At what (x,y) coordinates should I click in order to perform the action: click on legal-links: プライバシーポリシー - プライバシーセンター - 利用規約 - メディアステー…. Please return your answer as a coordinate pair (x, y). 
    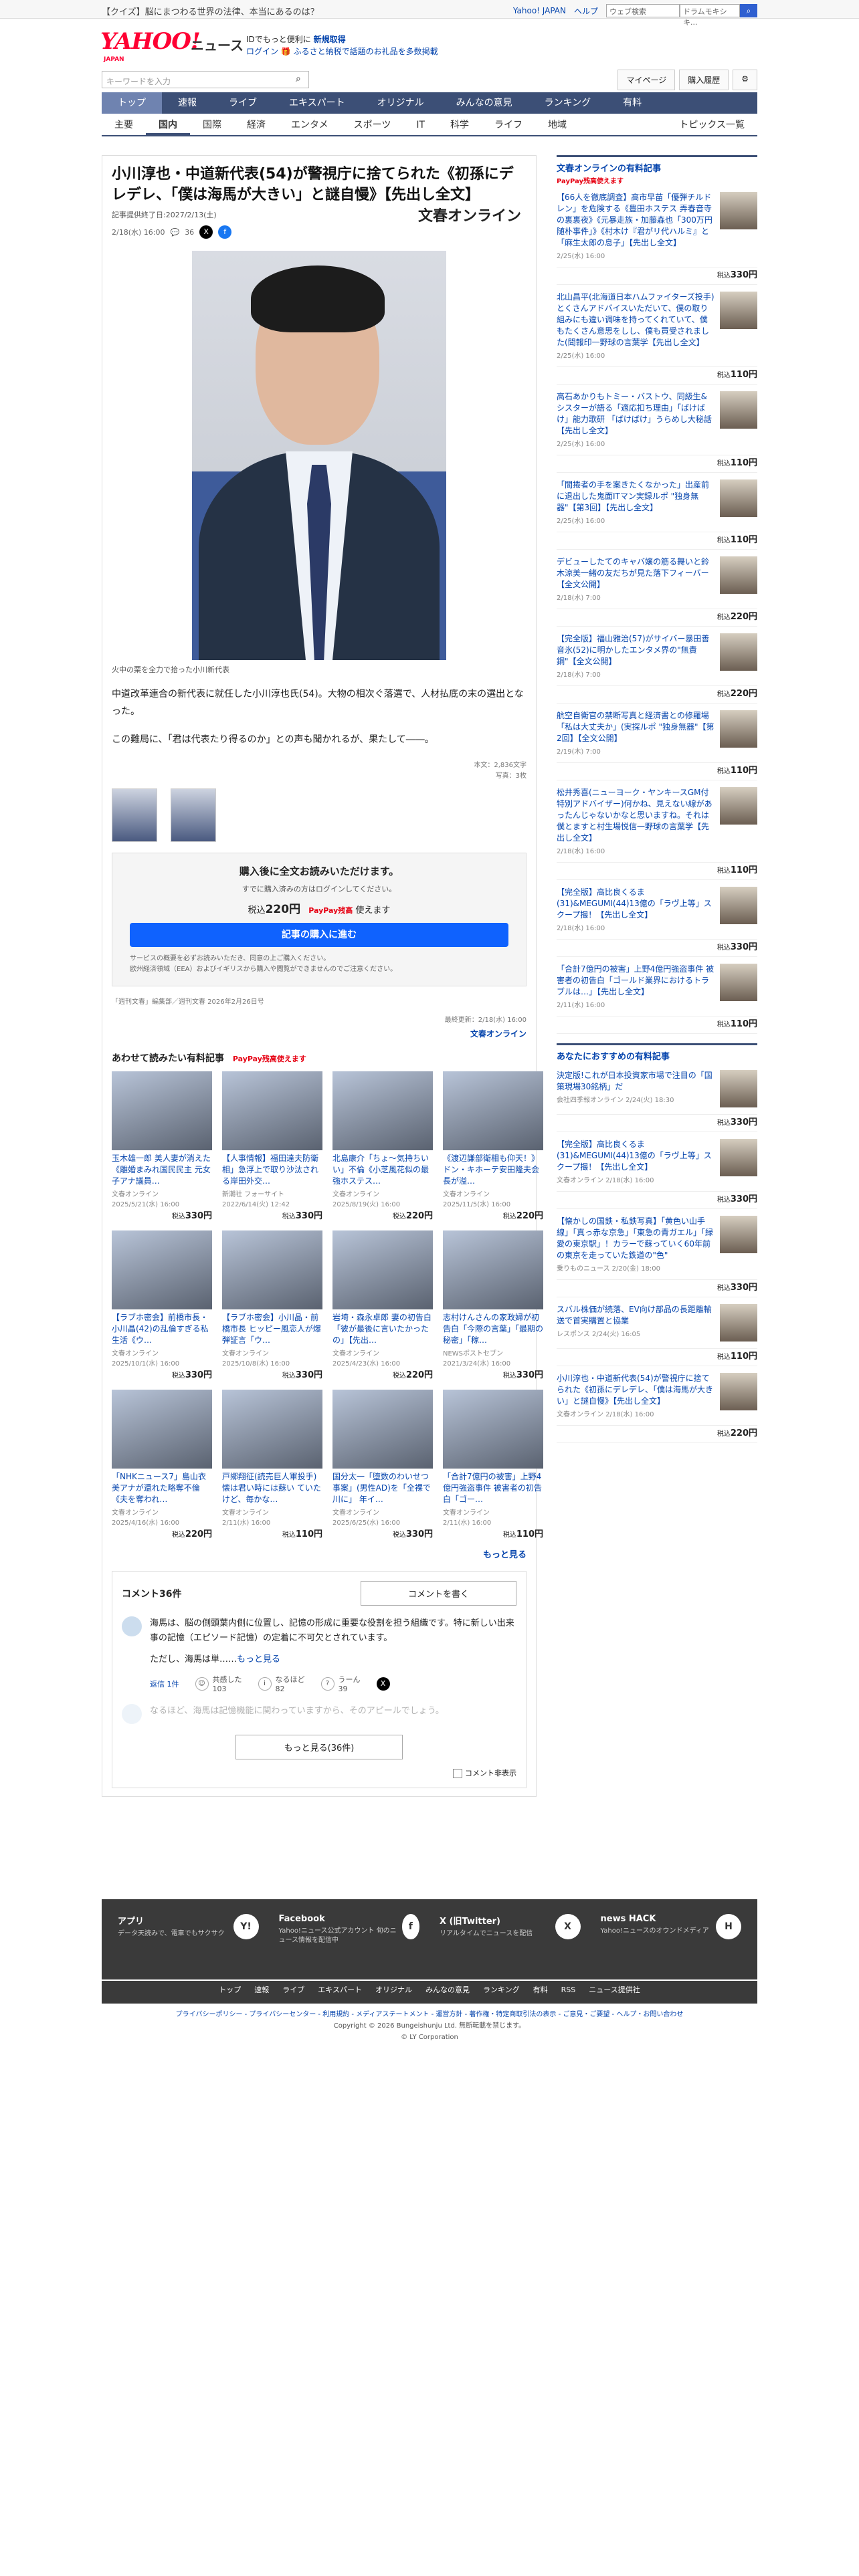
    Looking at the image, I should click on (429, 2015).